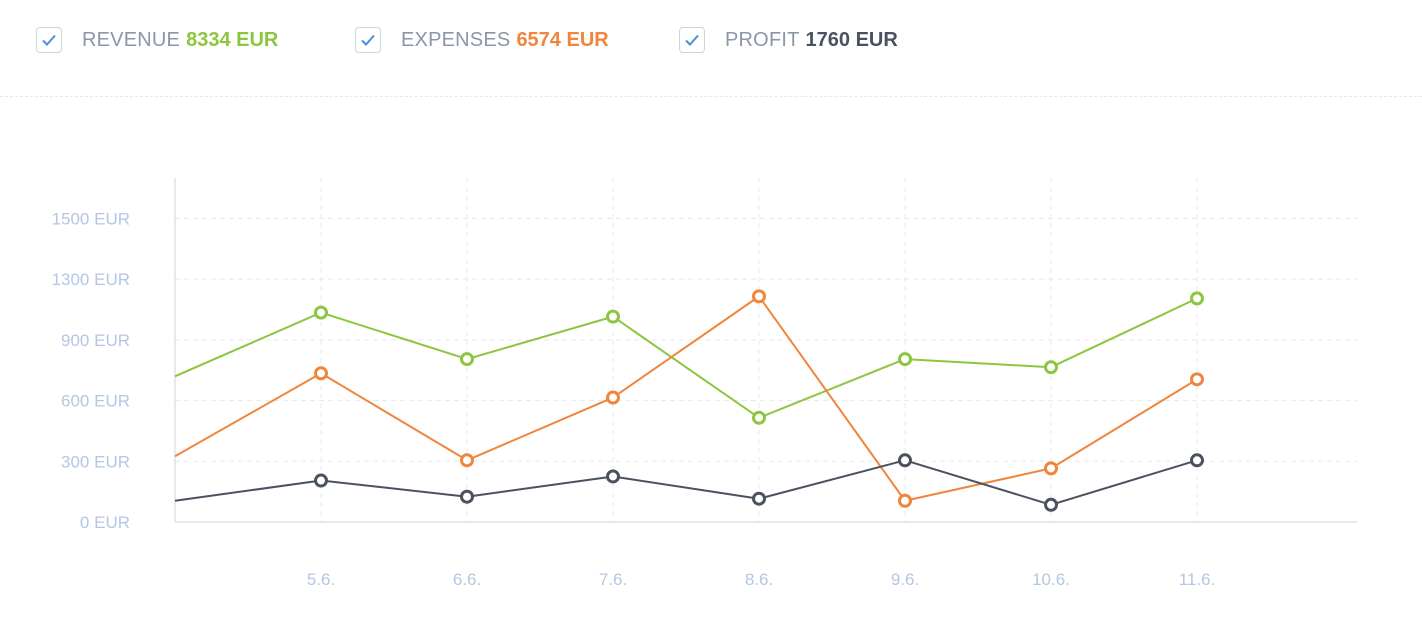 This screenshot has height=620, width=1422. Describe the element at coordinates (467, 579) in the screenshot. I see `x-tick-label: 6.6.` at that location.